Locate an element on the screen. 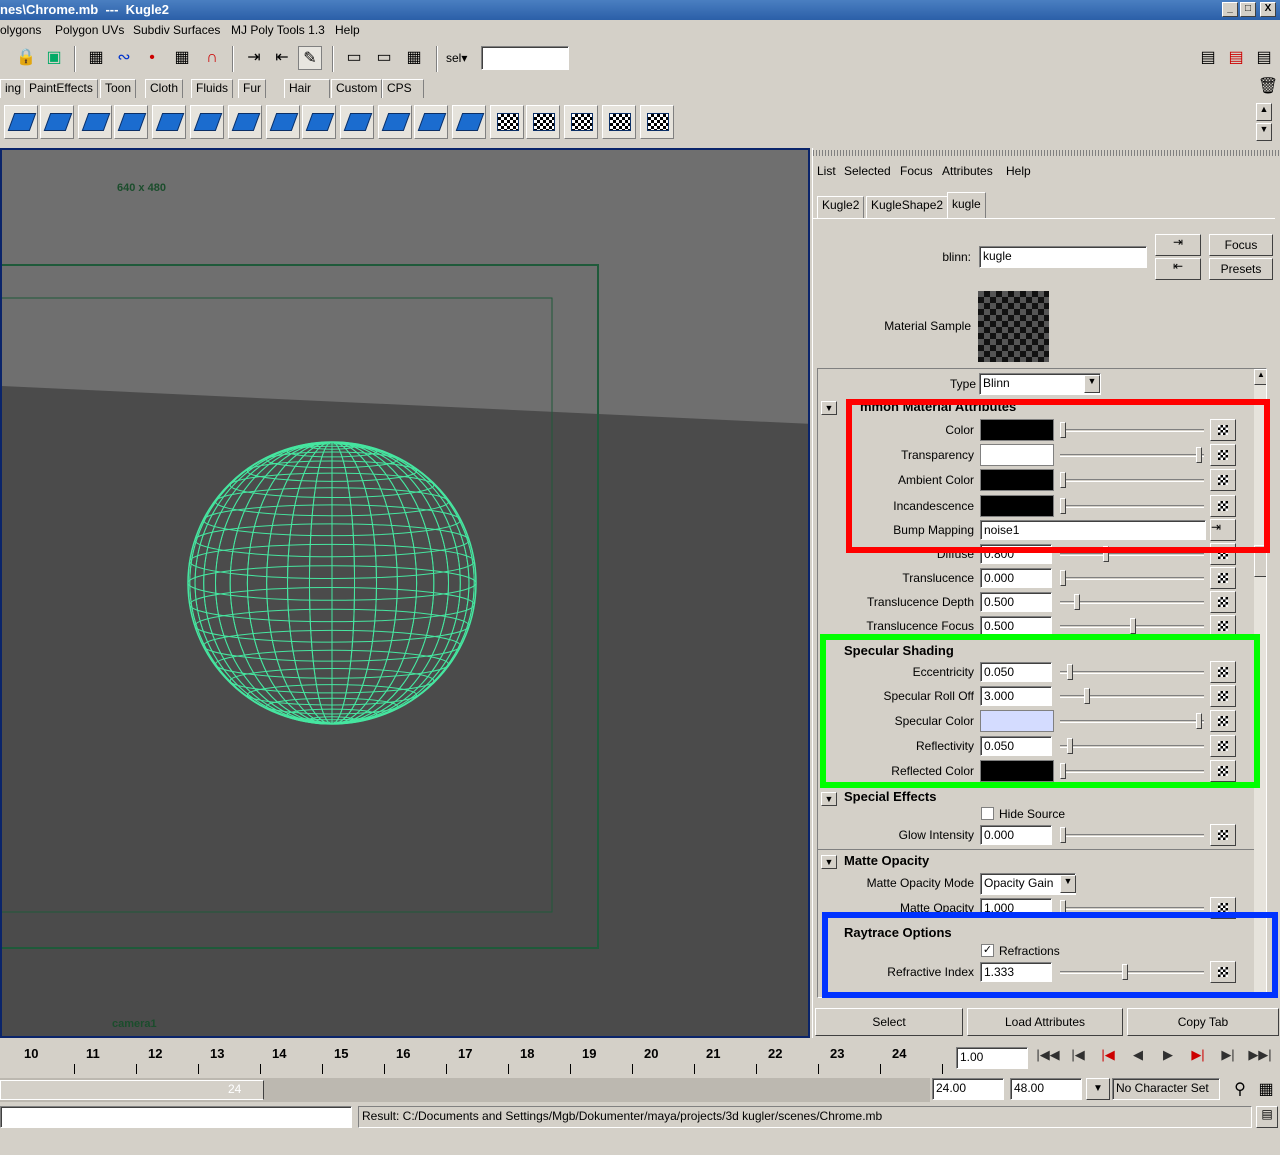  script-editor-icon: ▤ is located at coordinates (1267, 1117).